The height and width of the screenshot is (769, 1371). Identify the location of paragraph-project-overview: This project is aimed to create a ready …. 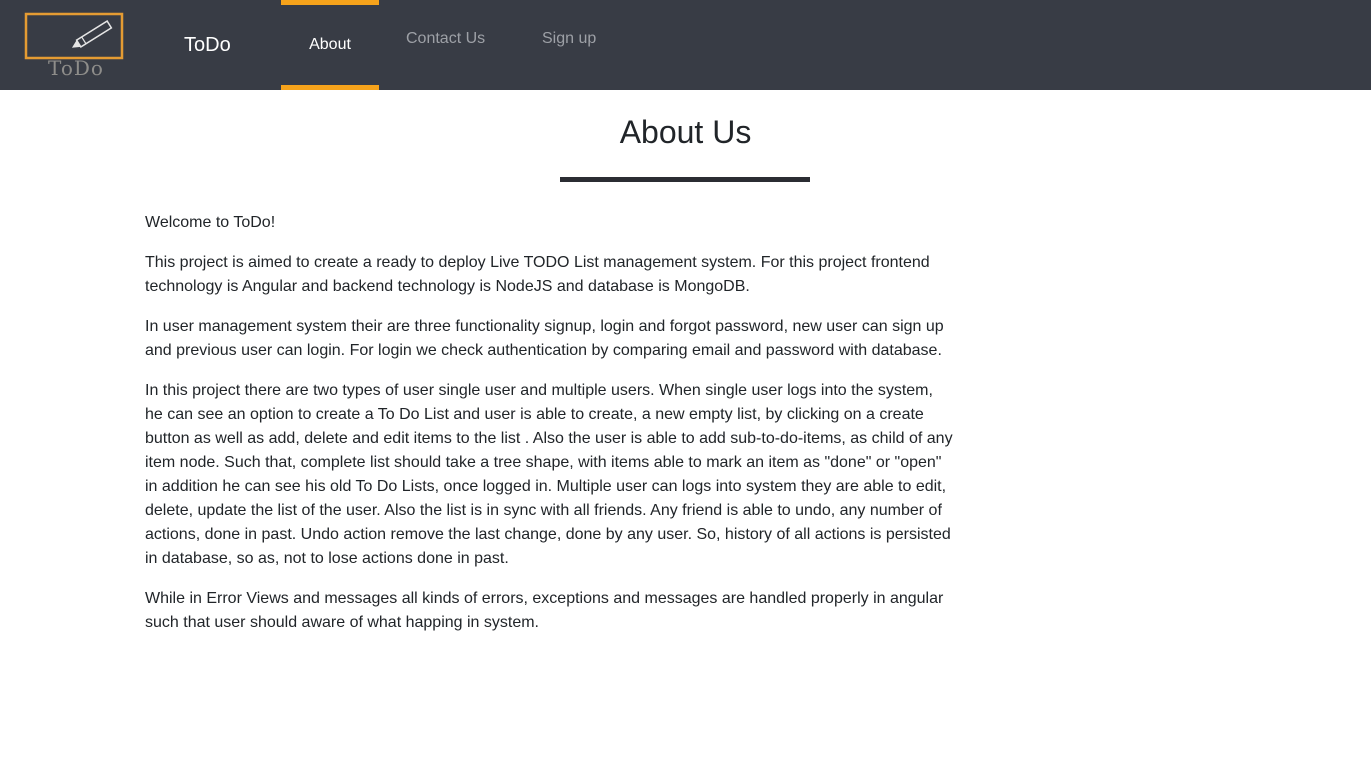
(537, 274).